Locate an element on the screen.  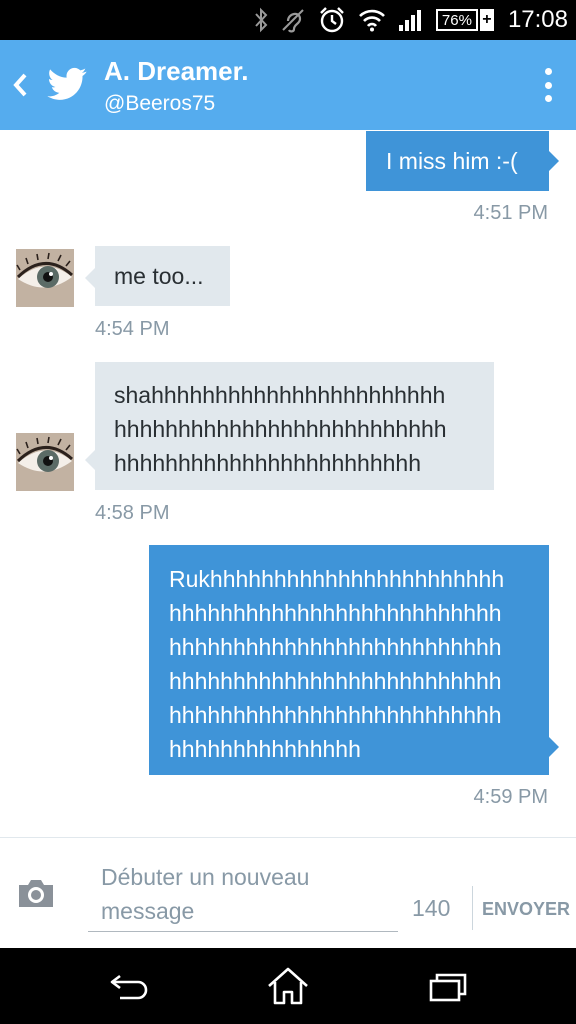
alarm-icon is located at coordinates (332, 20).